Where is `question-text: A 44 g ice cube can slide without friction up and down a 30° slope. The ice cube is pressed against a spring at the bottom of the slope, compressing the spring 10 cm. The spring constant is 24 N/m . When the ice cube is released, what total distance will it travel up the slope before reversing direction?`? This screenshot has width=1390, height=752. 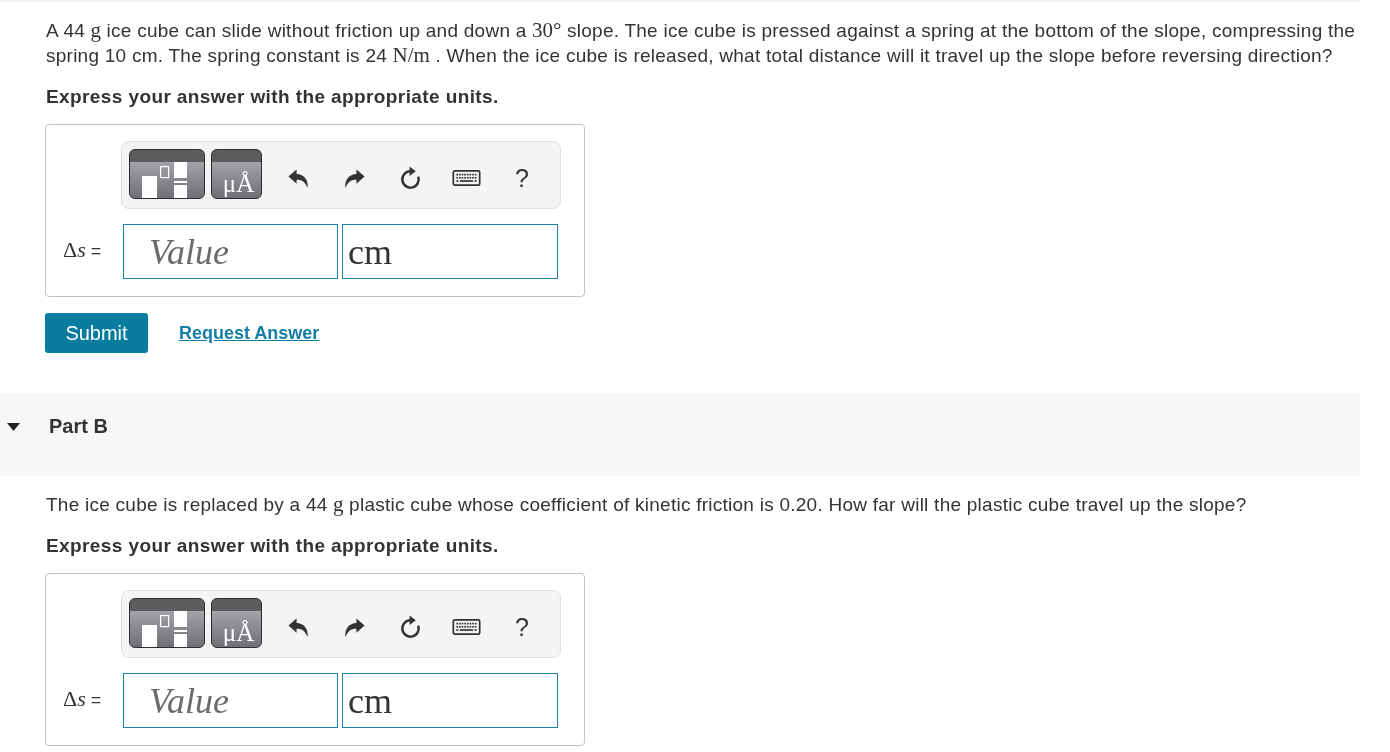 question-text: A 44 g ice cube can slide without friction up and down a 30° slope. The ice cube is pressed against a spring at the bottom of the slope, compressing the spring 10 cm. The spring constant is 24 N/m . When the ice cube is released, what total distance will it travel up the slope before reversing direction? is located at coordinates (701, 43).